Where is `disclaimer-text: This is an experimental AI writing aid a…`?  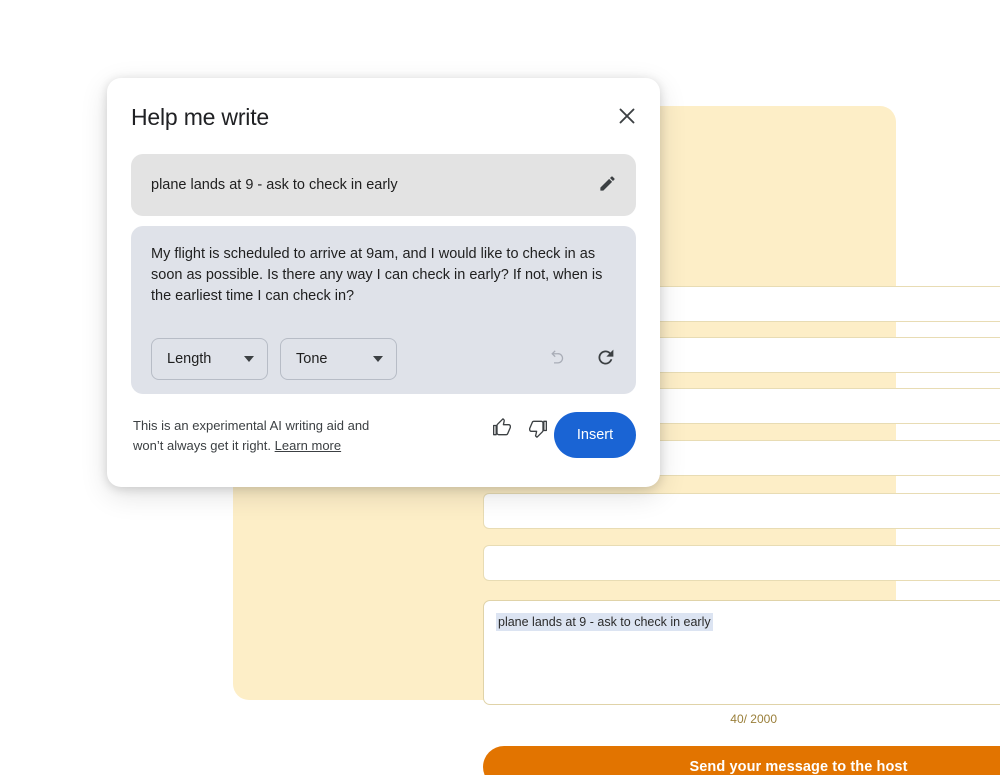 disclaimer-text: This is an experimental AI writing aid a… is located at coordinates (265, 435).